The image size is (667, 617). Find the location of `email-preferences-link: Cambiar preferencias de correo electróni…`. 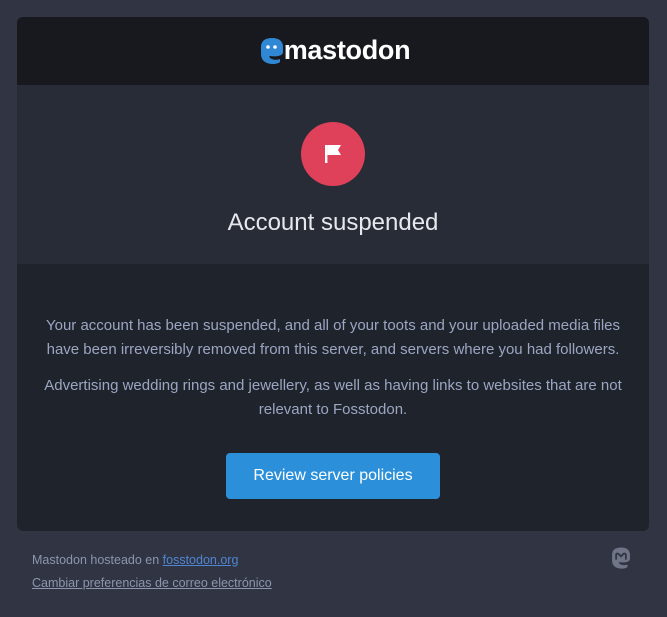

email-preferences-link: Cambiar preferencias de correo electróni… is located at coordinates (152, 583).